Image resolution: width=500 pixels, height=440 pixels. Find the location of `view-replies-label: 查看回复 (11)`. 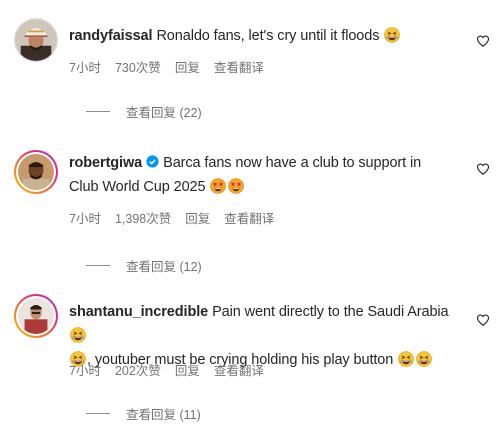

view-replies-label: 查看回复 (11) is located at coordinates (163, 415).